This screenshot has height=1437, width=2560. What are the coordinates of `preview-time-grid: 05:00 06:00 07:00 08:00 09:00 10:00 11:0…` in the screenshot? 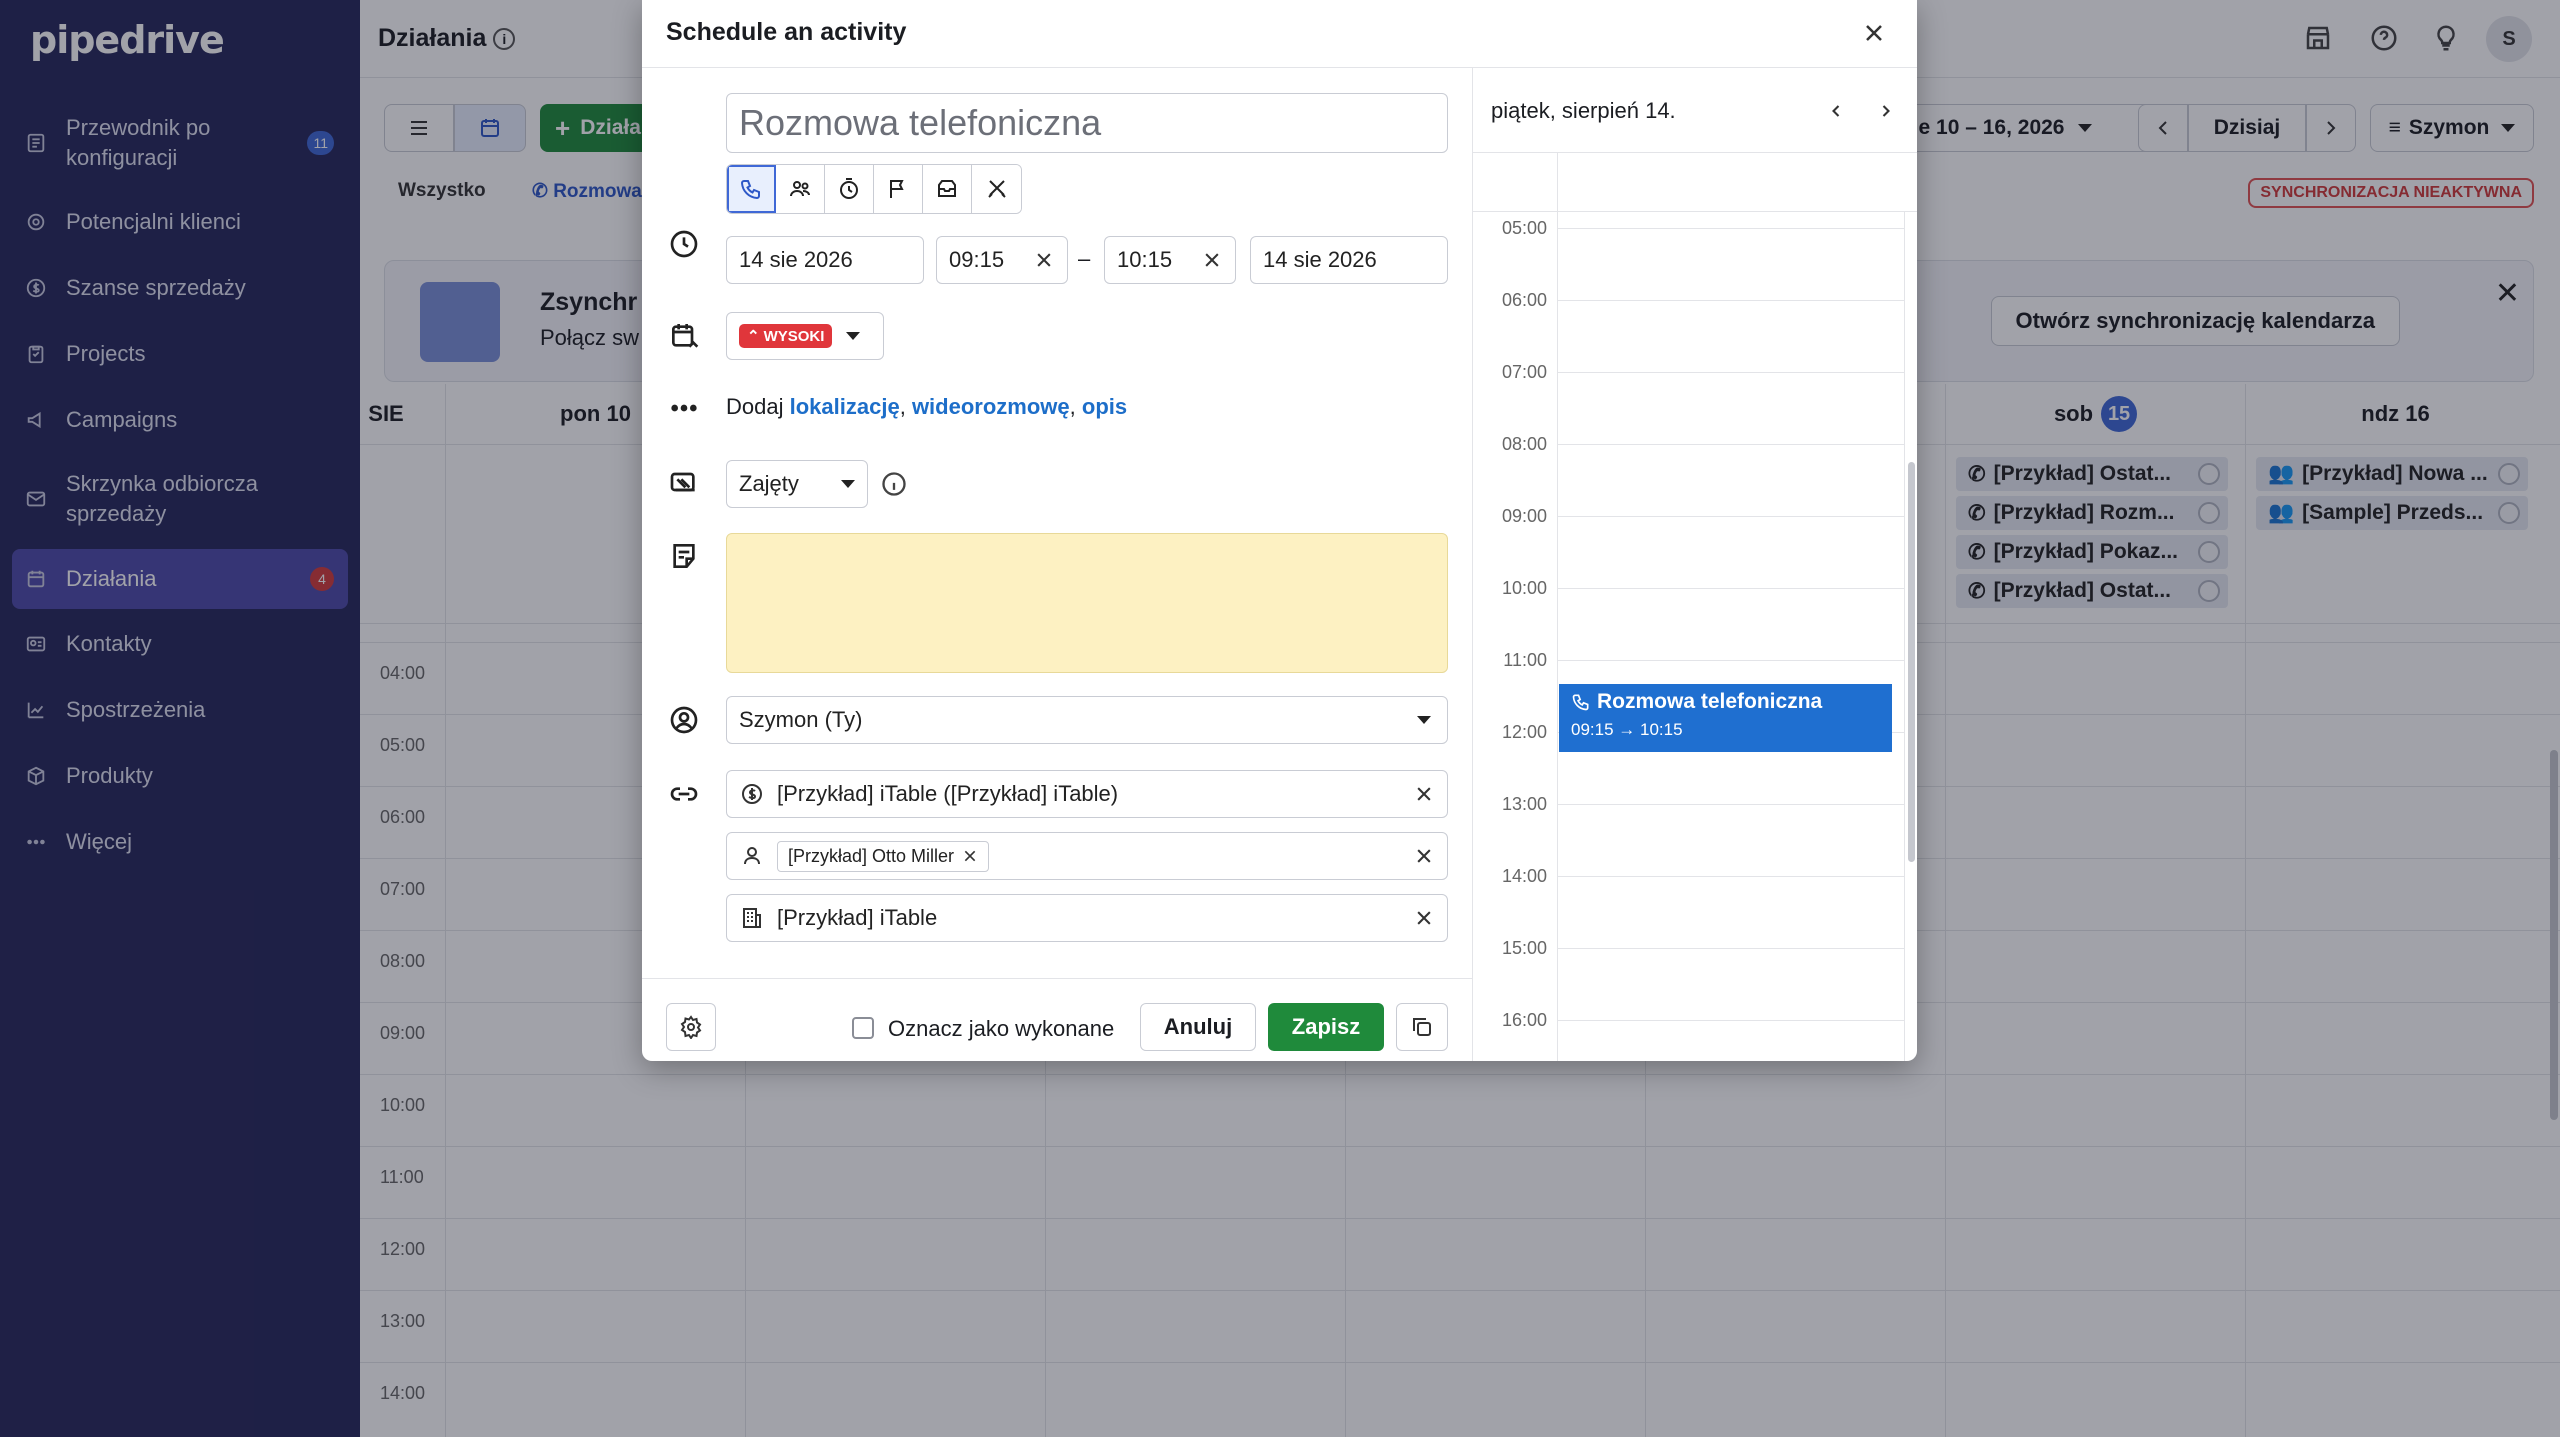 It's located at (1695, 636).